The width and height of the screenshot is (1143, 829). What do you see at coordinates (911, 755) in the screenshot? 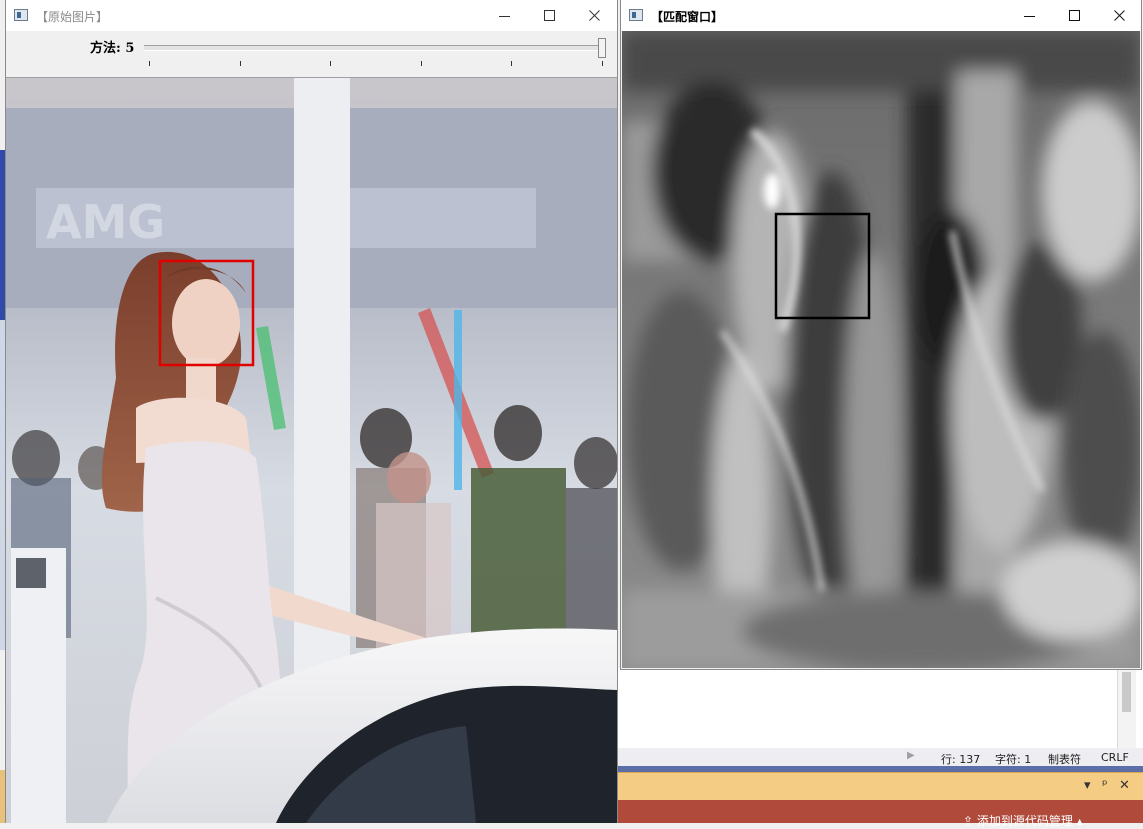
I see `scroll-right-icon: ▶` at bounding box center [911, 755].